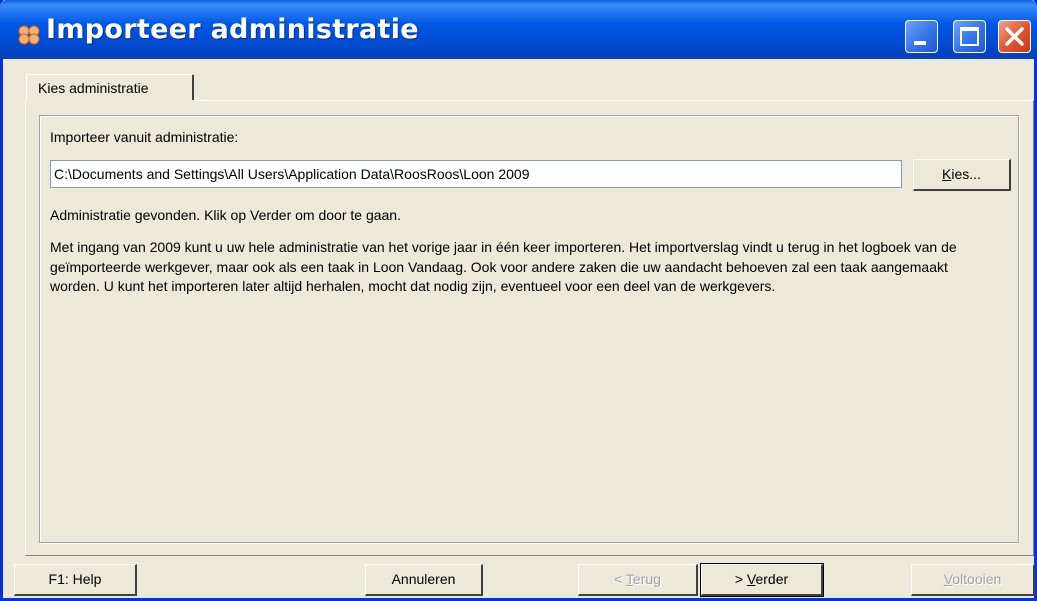  What do you see at coordinates (93, 88) in the screenshot?
I see `tab-label: Kies administratie` at bounding box center [93, 88].